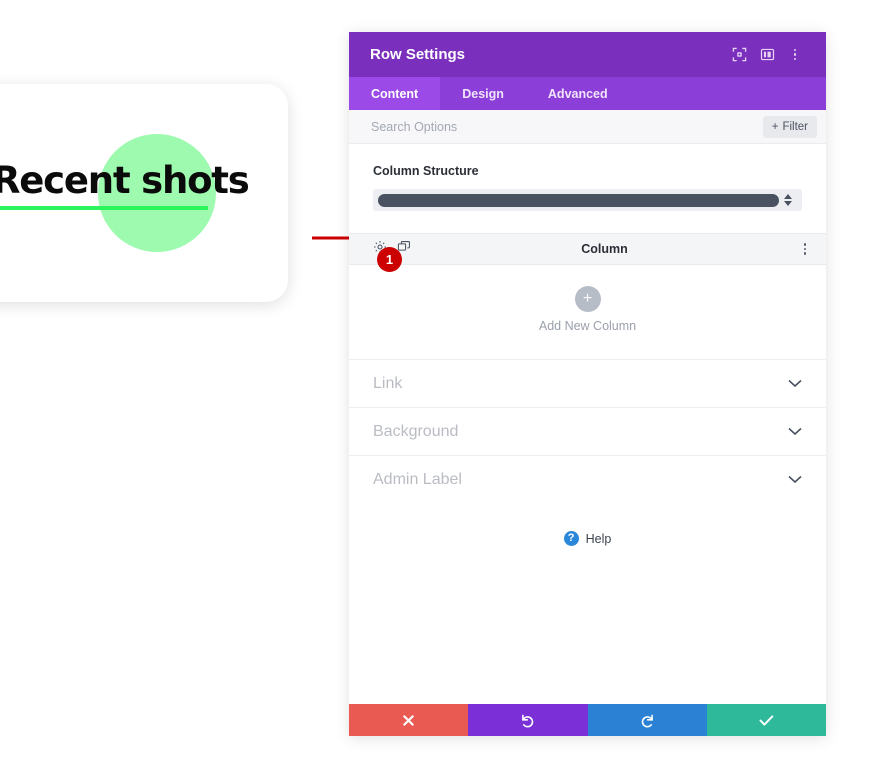 The width and height of the screenshot is (880, 776). What do you see at coordinates (604, 249) in the screenshot?
I see `column-row-label: Column` at bounding box center [604, 249].